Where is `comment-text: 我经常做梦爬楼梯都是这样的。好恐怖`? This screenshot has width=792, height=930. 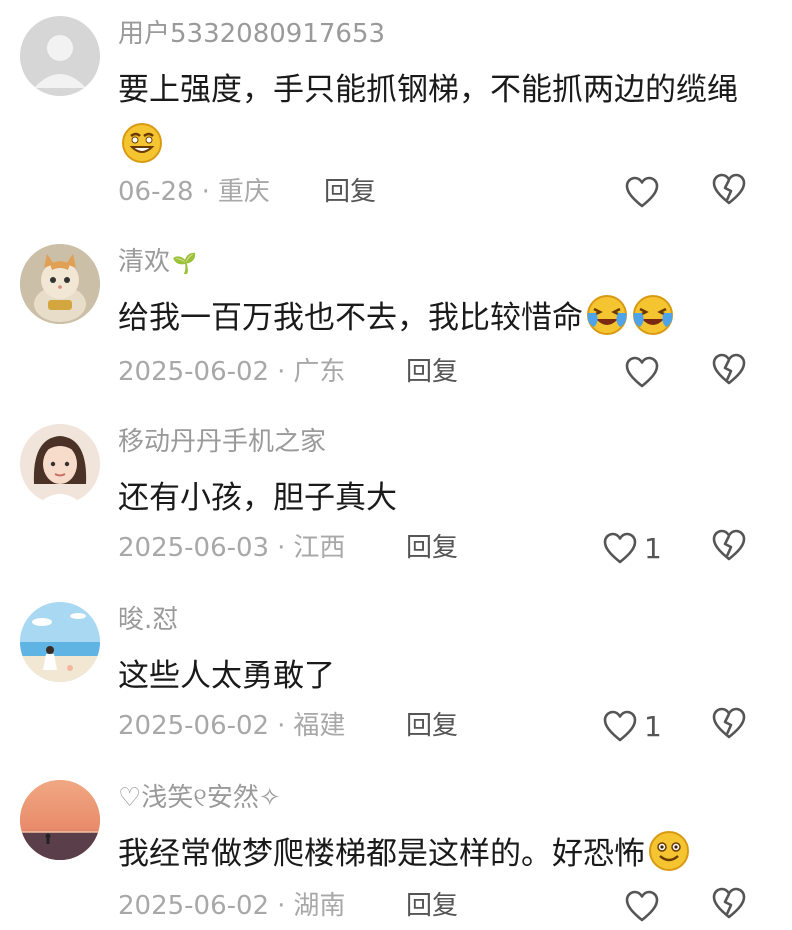
comment-text: 我经常做梦爬楼梯都是这样的。好恐怖 is located at coordinates (438, 854).